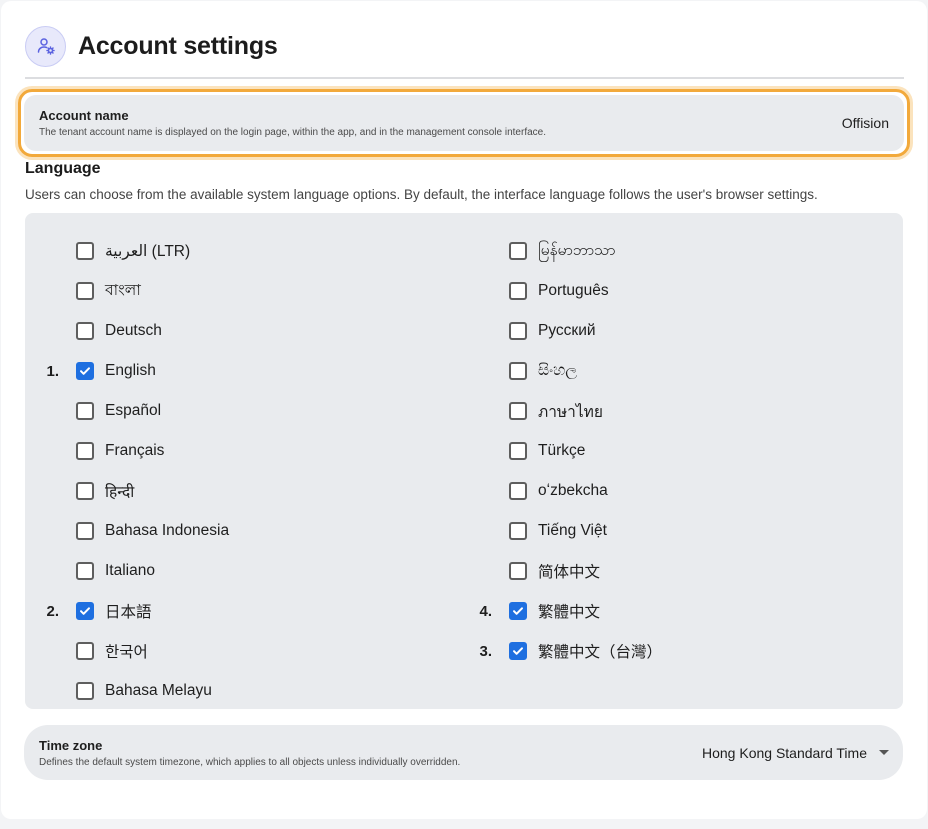  What do you see at coordinates (572, 530) in the screenshot?
I see `language-option-label: Tiếng Việt` at bounding box center [572, 530].